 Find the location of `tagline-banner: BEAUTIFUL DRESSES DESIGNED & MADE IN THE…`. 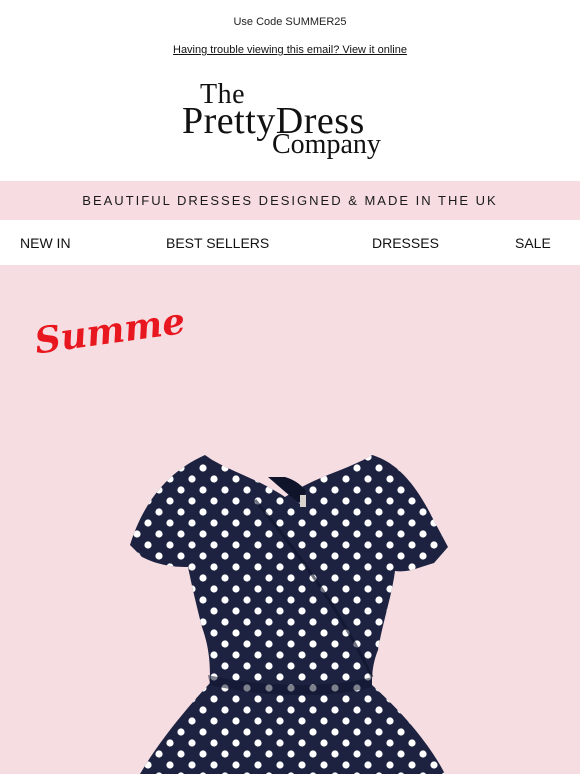

tagline-banner: BEAUTIFUL DRESSES DESIGNED & MADE IN THE… is located at coordinates (290, 200).